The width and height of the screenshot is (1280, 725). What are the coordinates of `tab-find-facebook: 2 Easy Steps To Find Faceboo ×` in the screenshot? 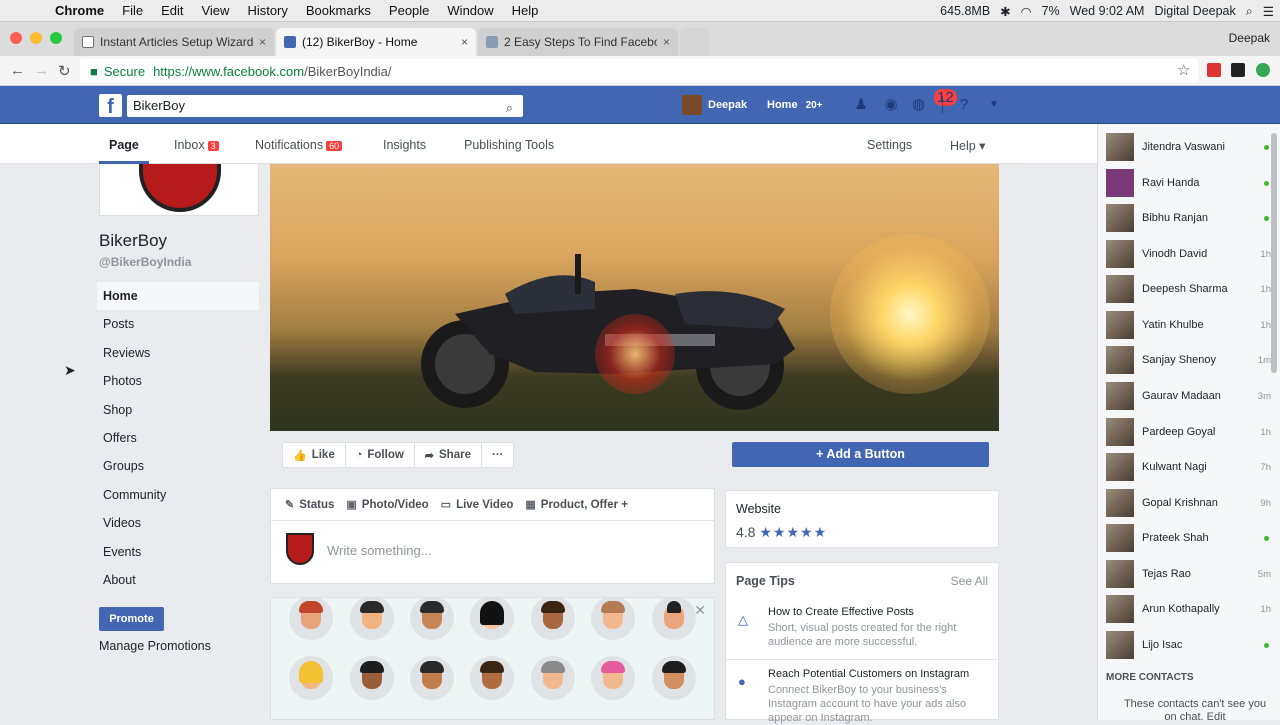 It's located at (578, 42).